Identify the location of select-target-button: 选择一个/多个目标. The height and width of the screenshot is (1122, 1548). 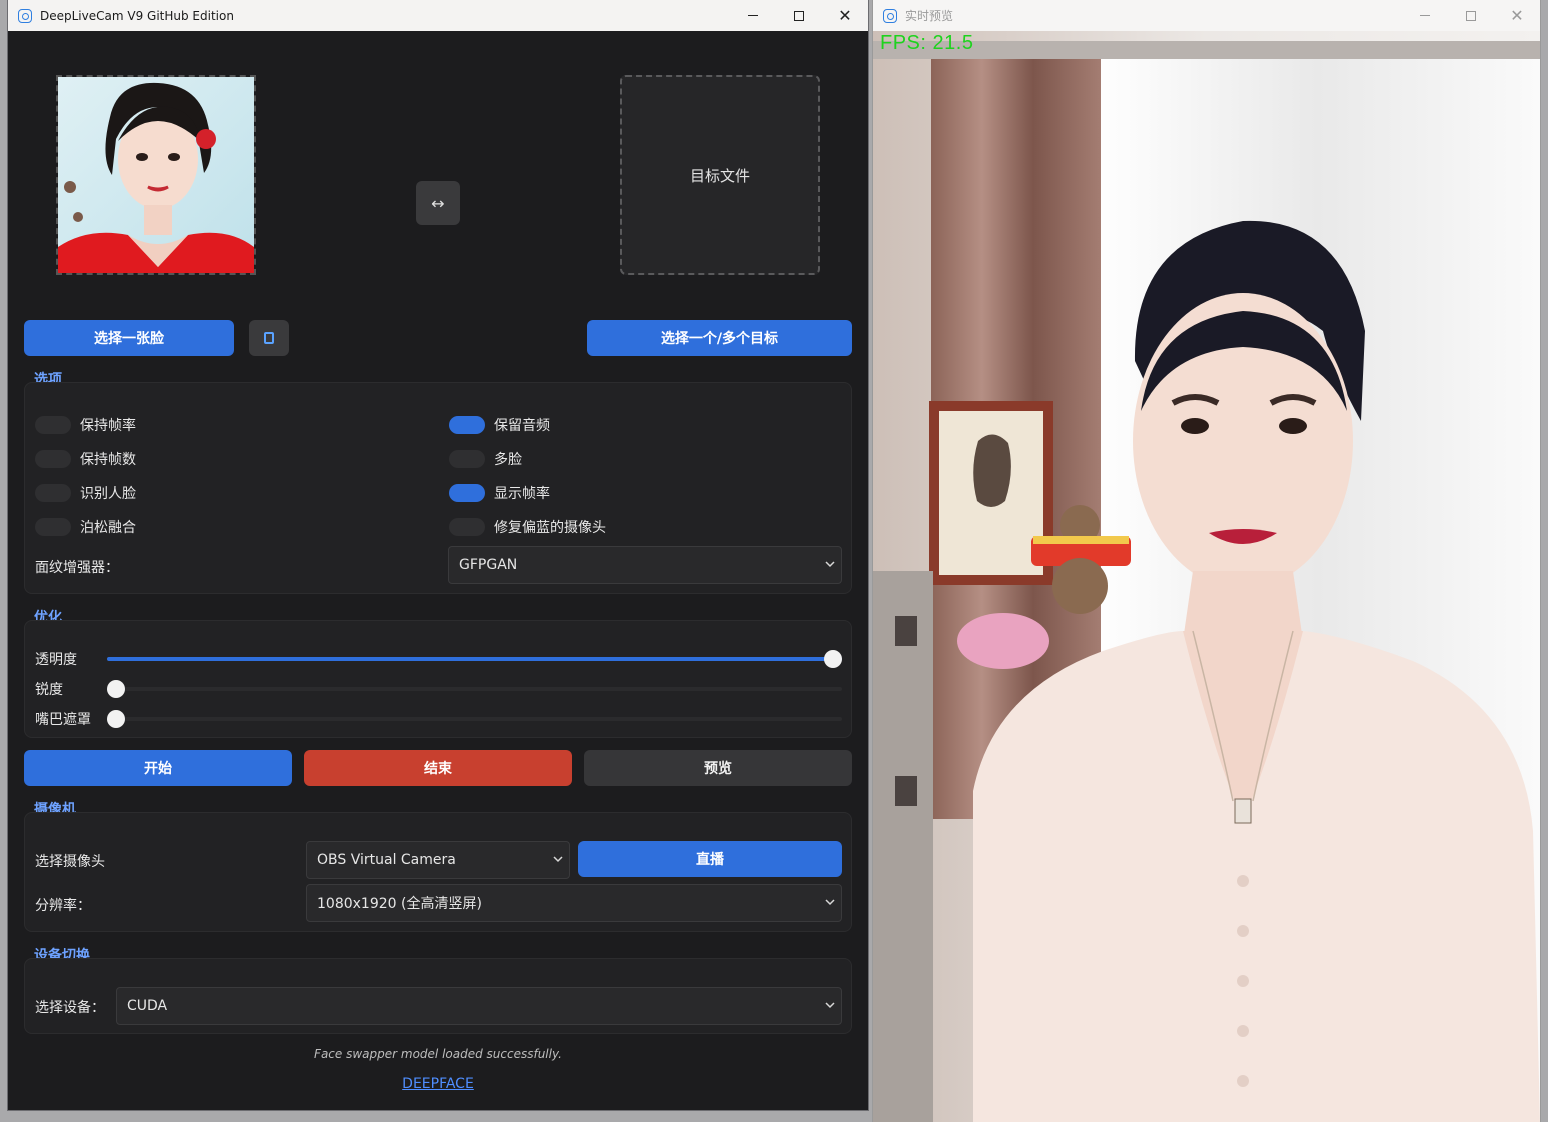
(719, 338).